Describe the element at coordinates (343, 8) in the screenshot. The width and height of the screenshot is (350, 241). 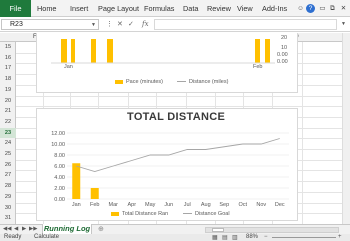
I see `close-icon: ✕` at that location.